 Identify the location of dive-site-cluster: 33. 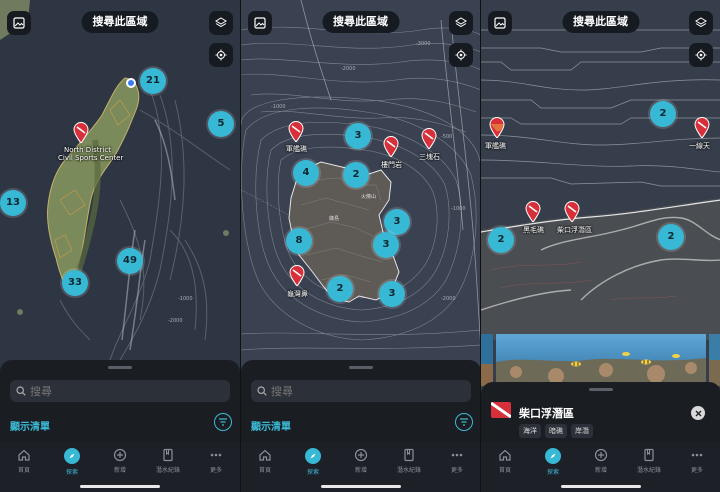
(75, 283).